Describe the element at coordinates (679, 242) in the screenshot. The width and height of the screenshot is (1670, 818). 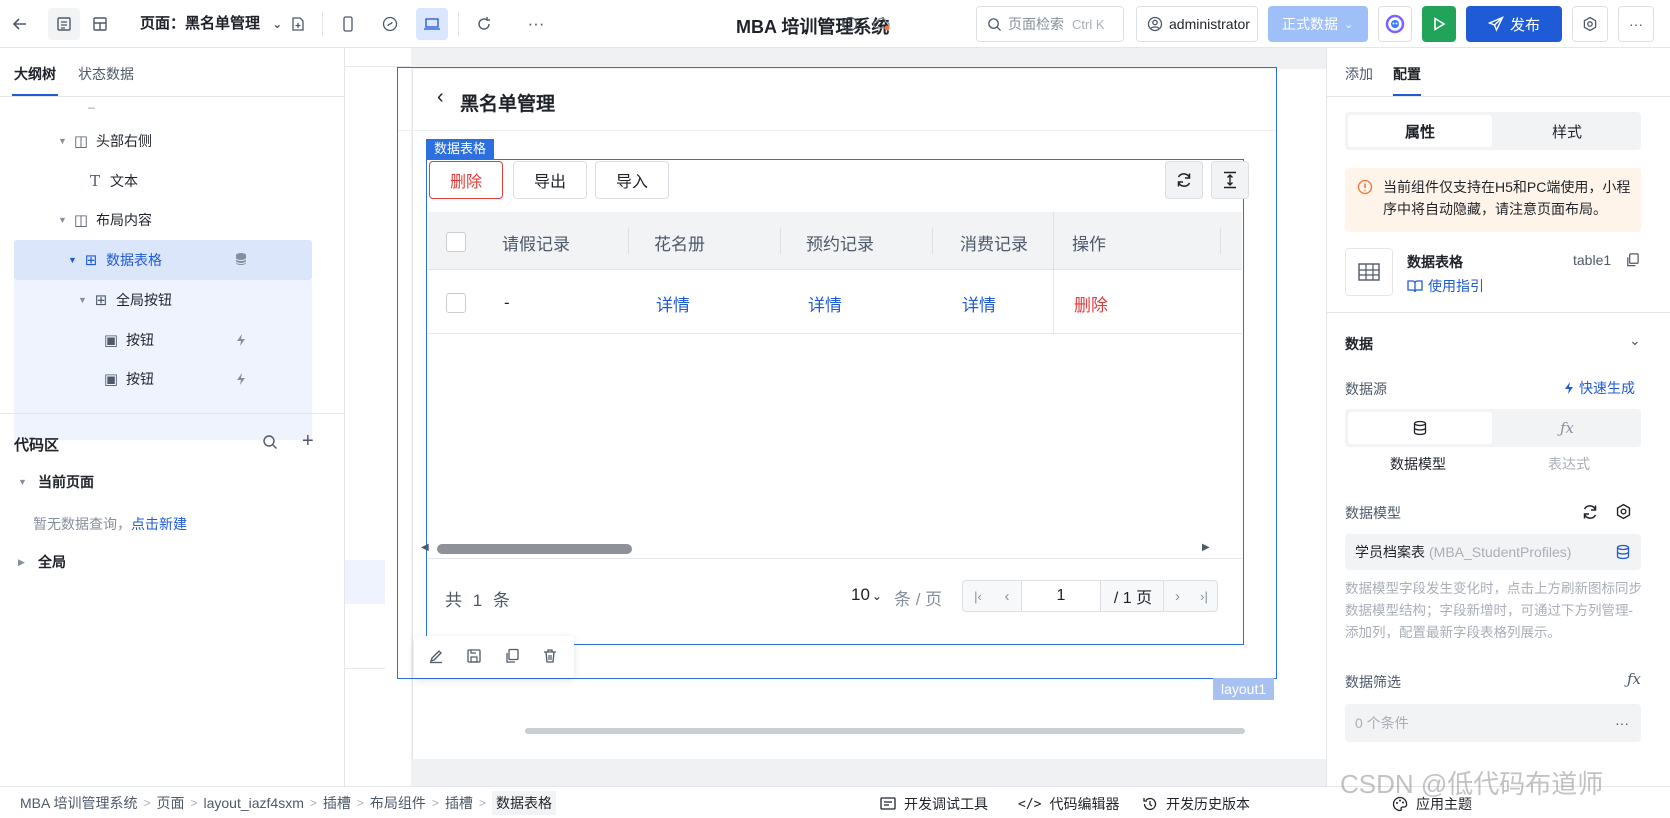
I see `column-header: 花名册` at that location.